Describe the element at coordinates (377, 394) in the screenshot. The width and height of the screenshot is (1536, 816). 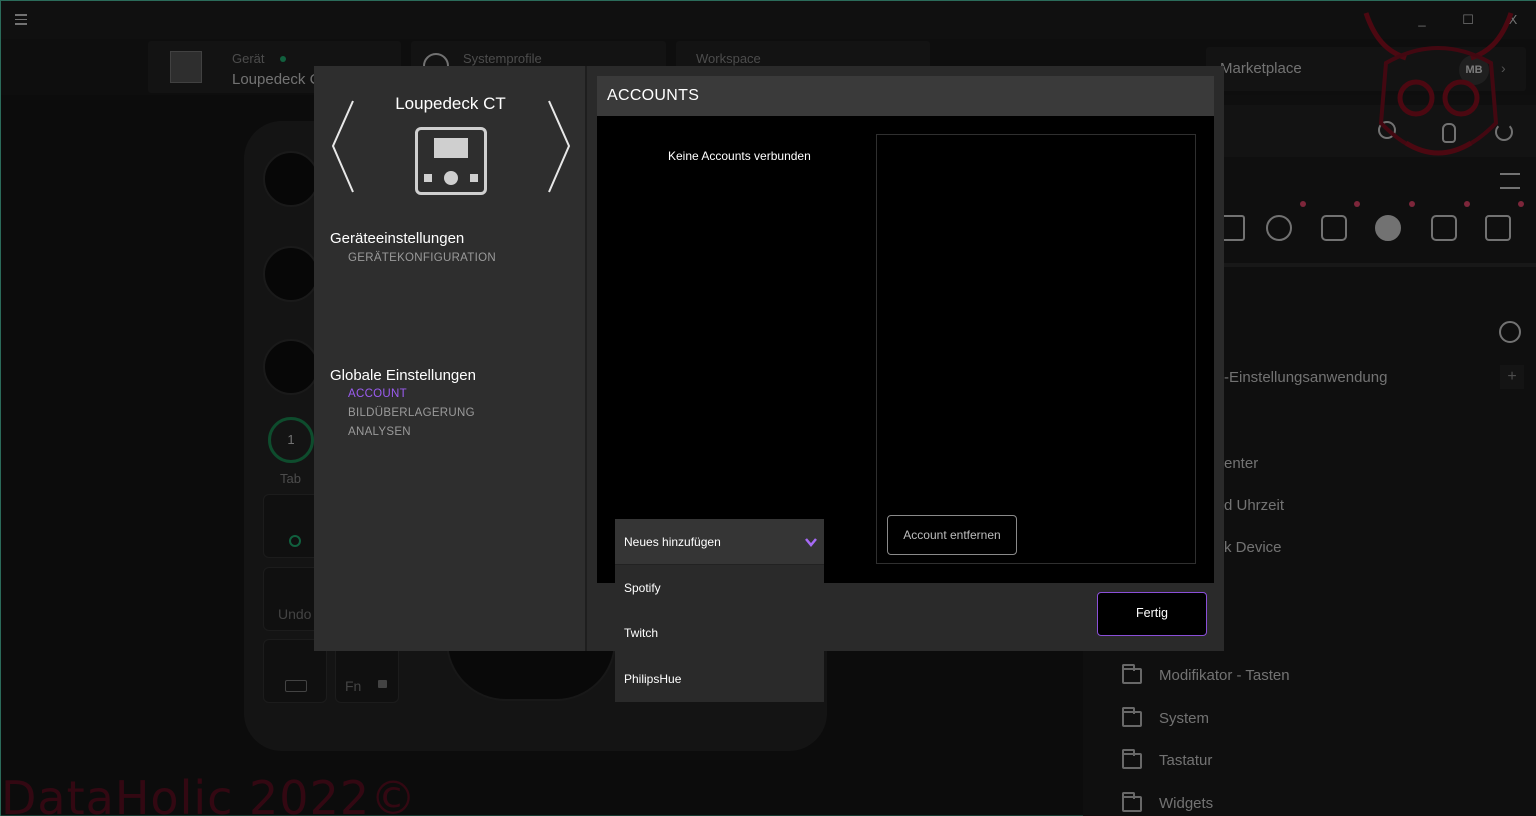
I see `nav-item-account: ACCOUNT` at that location.